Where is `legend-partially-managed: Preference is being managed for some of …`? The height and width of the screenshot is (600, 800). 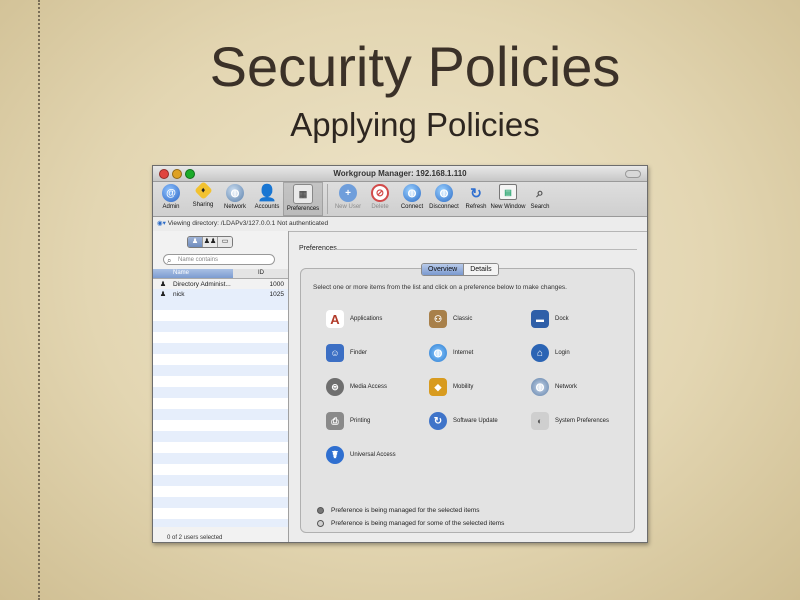 legend-partially-managed: Preference is being managed for some of … is located at coordinates (410, 523).